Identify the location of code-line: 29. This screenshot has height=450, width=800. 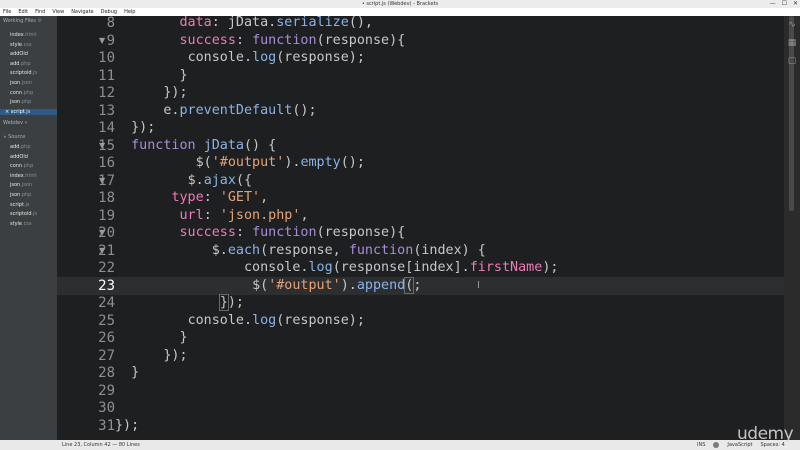
(420, 391).